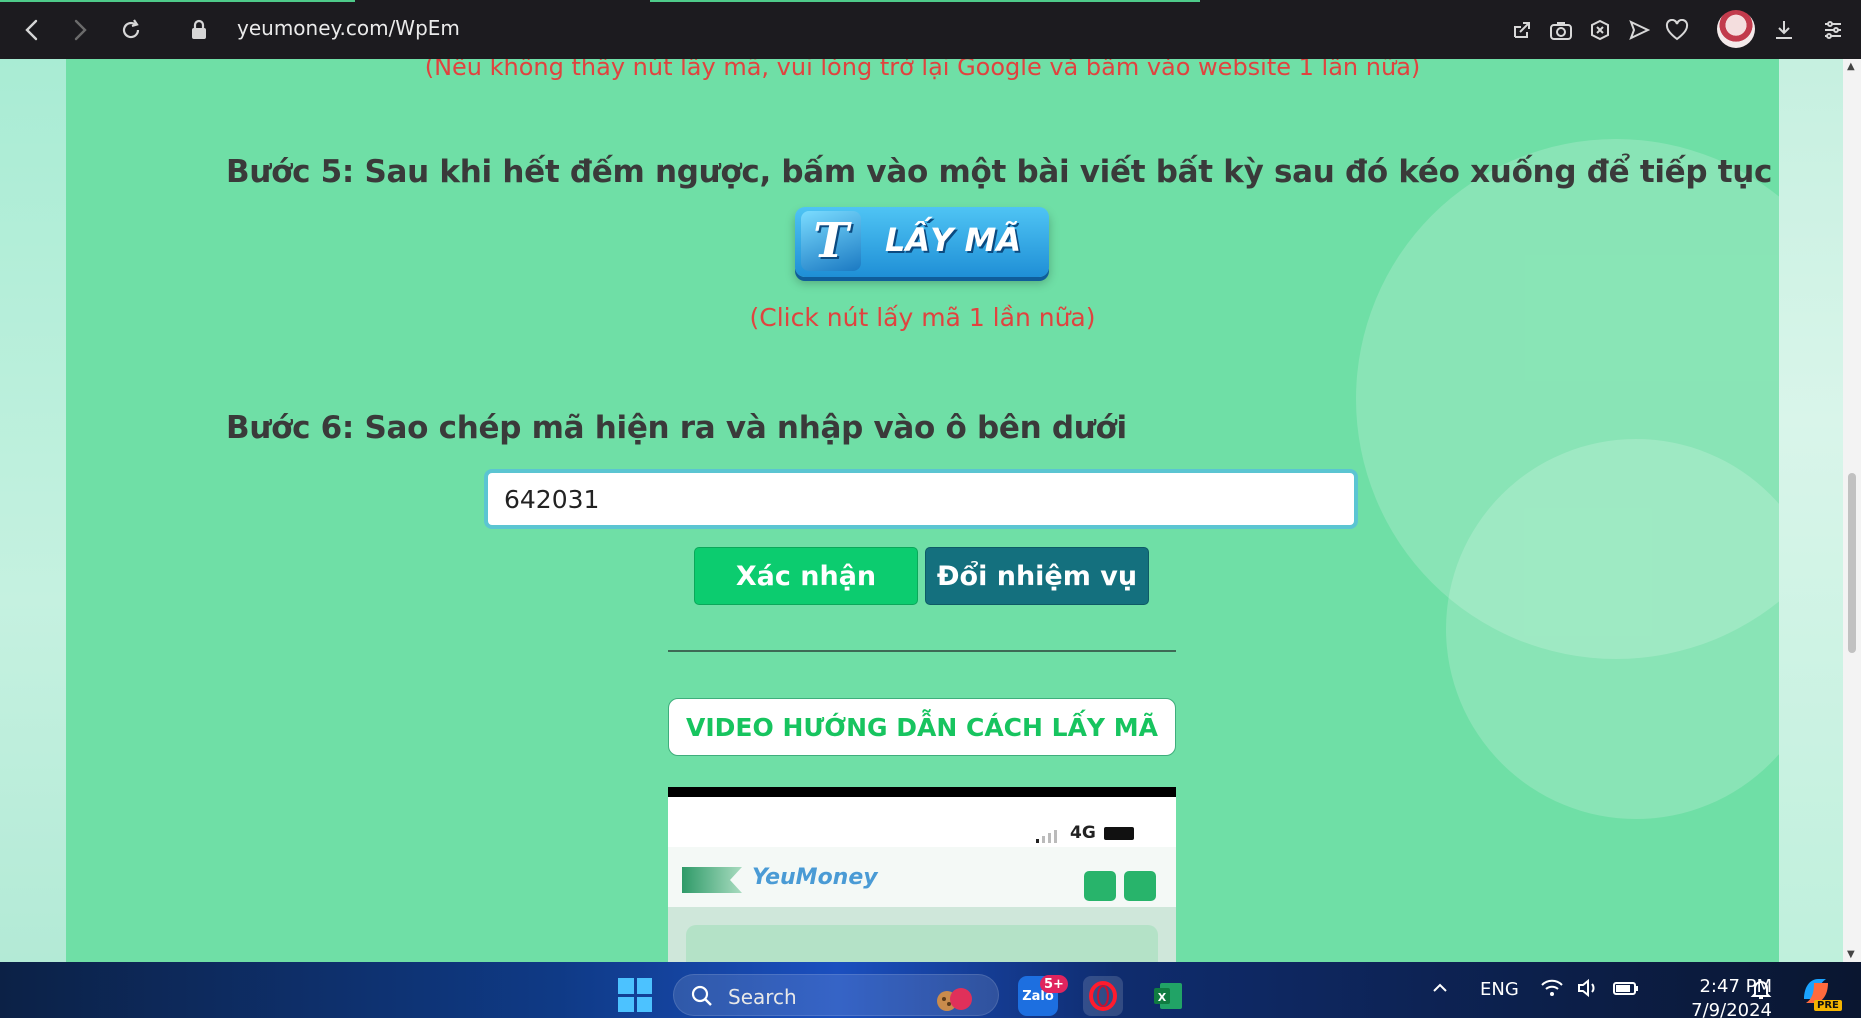 This screenshot has height=1018, width=1861. What do you see at coordinates (922, 317) in the screenshot?
I see `click-note: (Click nút lấy mã 1 lần nữa)` at bounding box center [922, 317].